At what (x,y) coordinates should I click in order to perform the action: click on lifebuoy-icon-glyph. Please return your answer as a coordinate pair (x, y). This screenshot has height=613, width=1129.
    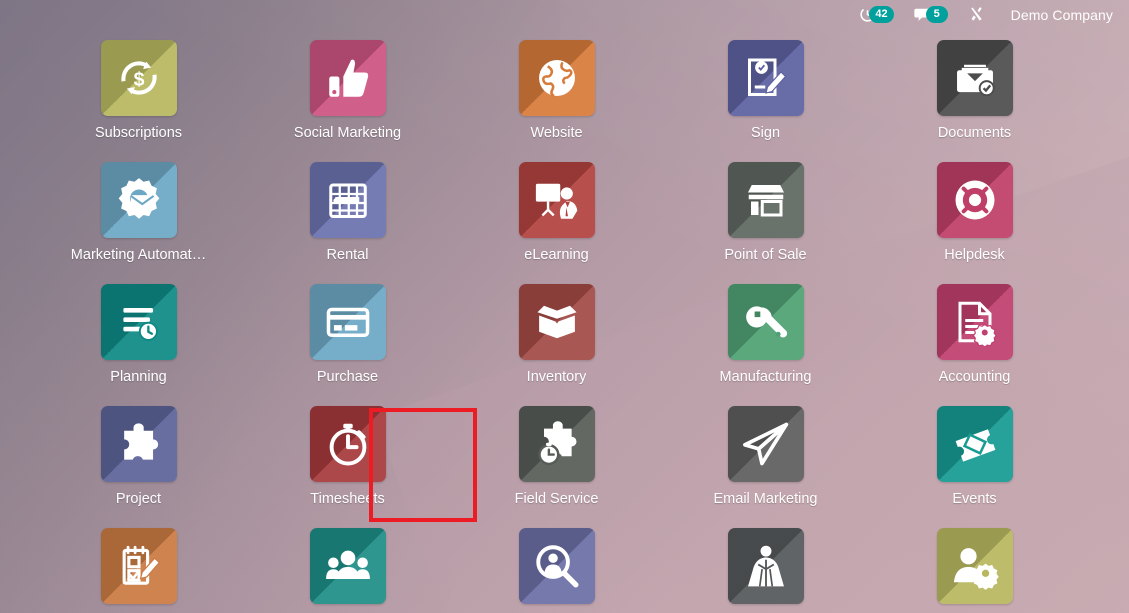
    Looking at the image, I should click on (975, 200).